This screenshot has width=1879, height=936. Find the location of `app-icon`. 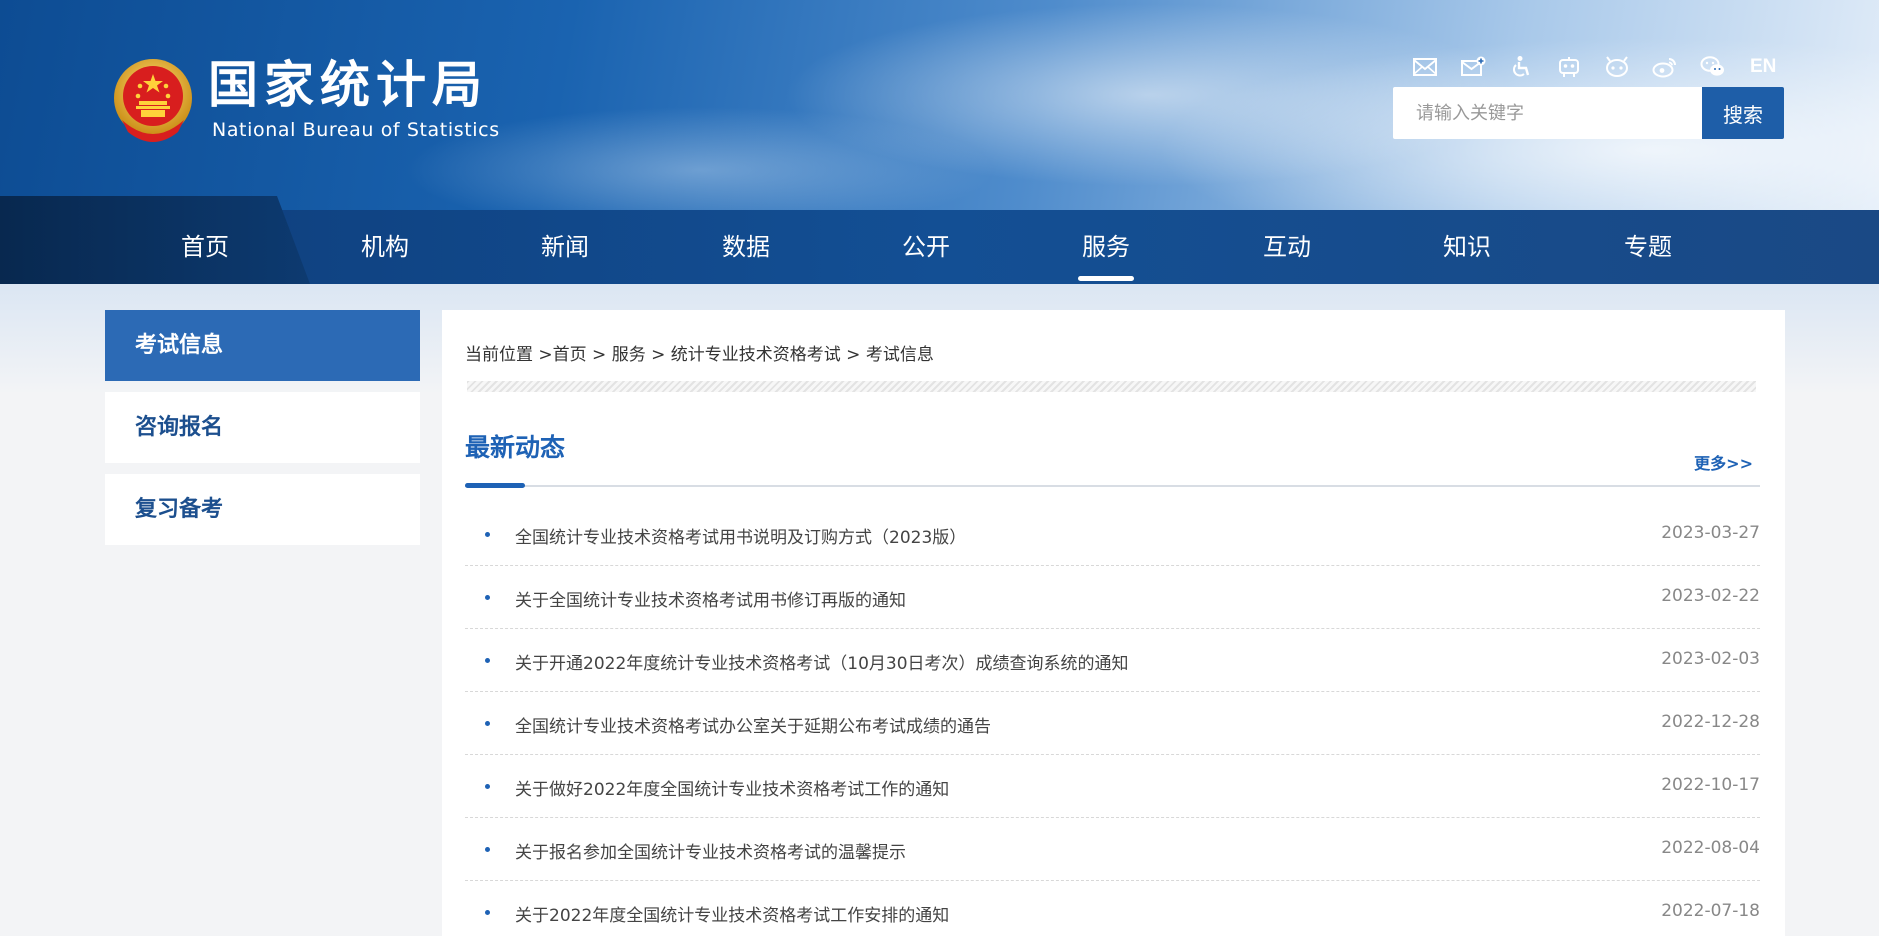

app-icon is located at coordinates (1617, 67).